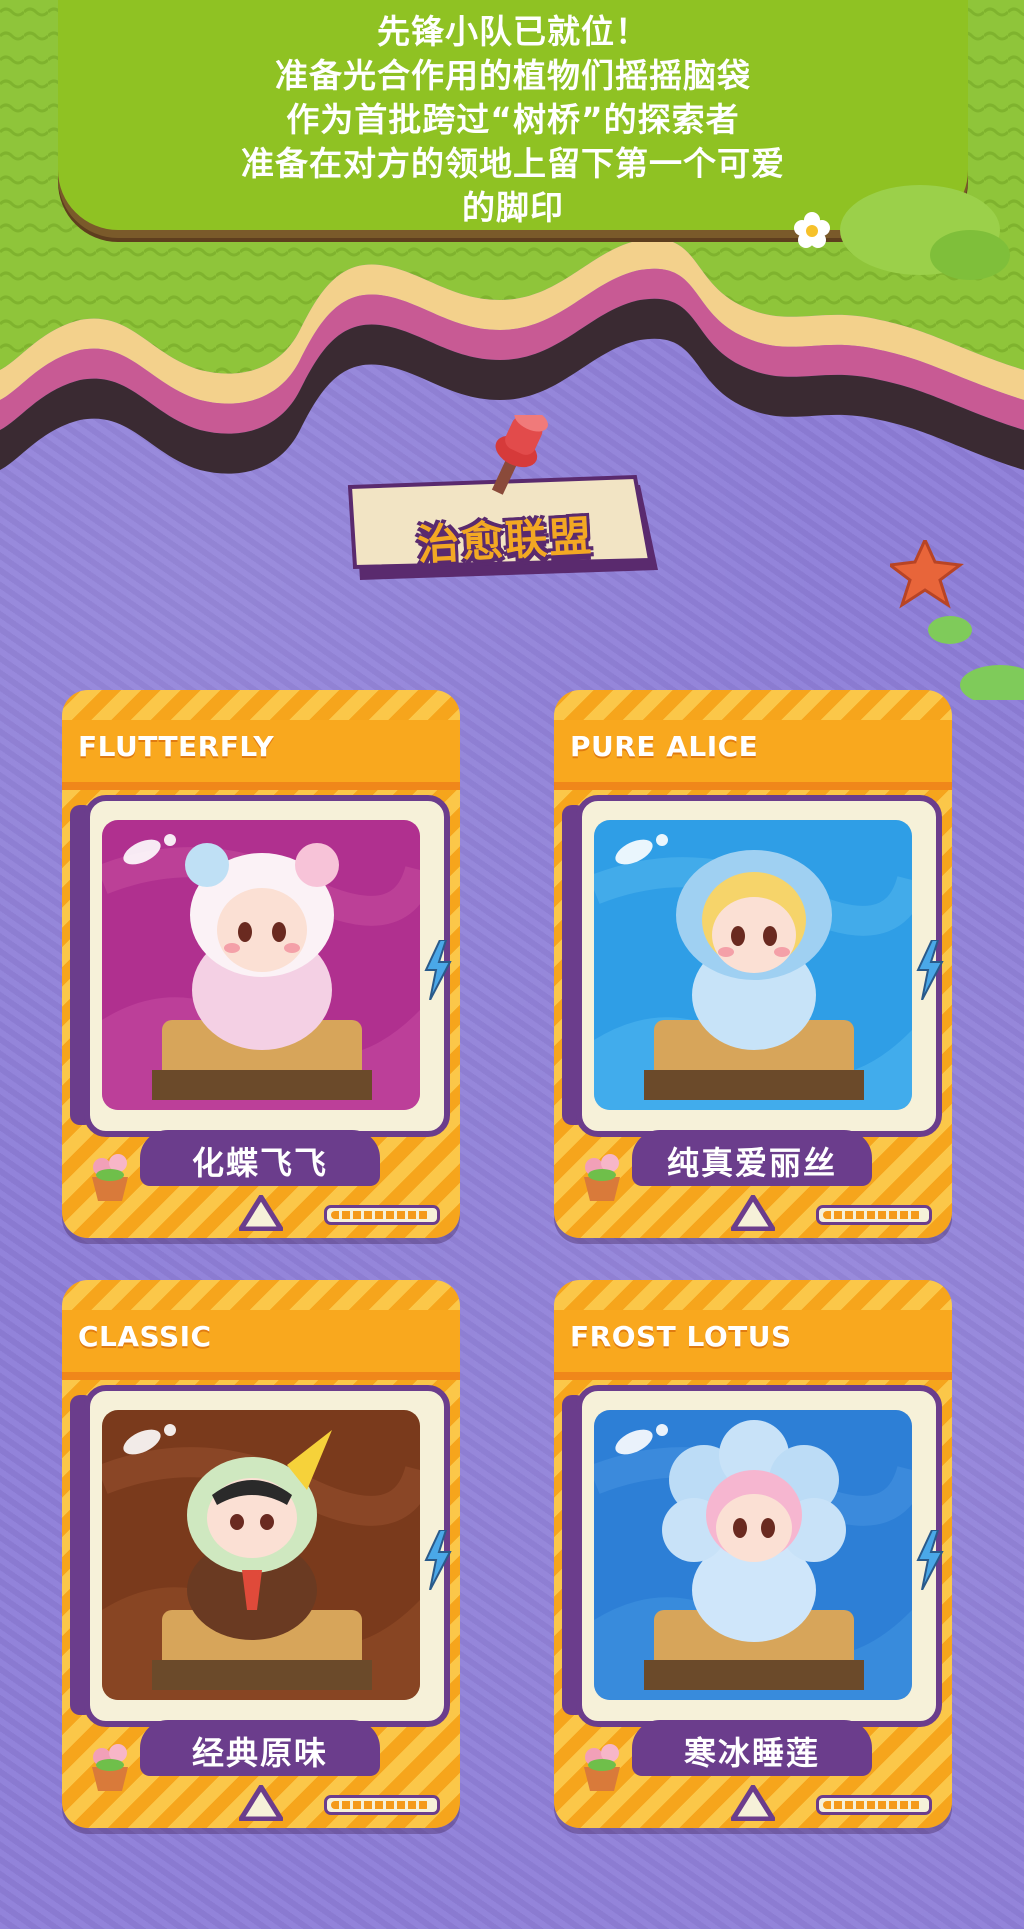 Image resolution: width=1024 pixels, height=1929 pixels. Describe the element at coordinates (513, 119) in the screenshot. I see `banner-line-3: 作为首批跨过“树桥”的探索者` at that location.